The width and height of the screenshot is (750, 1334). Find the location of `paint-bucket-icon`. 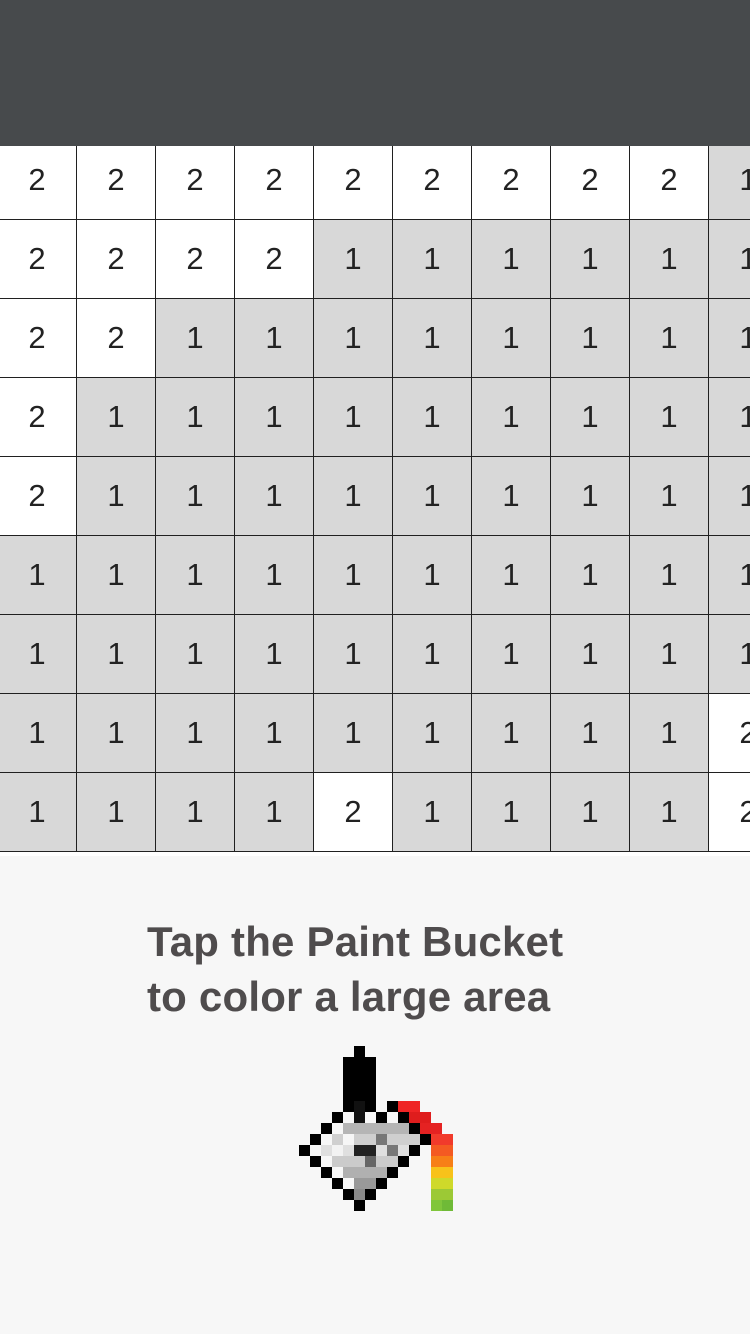

paint-bucket-icon is located at coordinates (384, 1134).